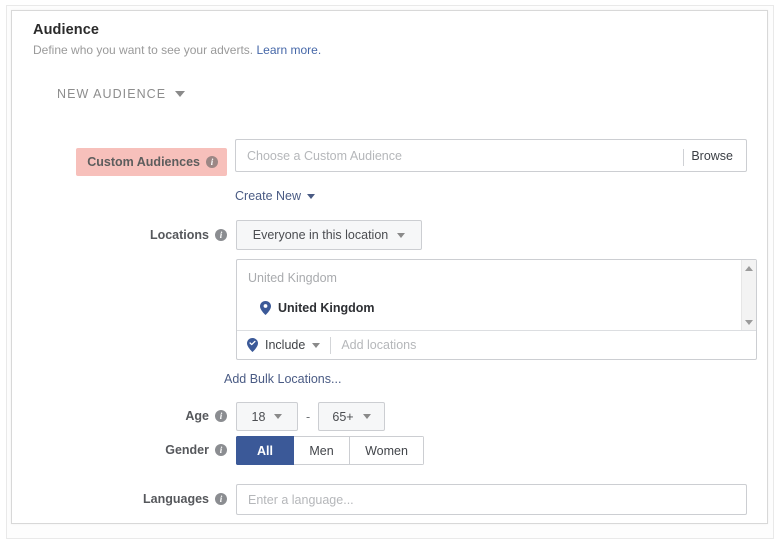 The width and height of the screenshot is (780, 544). I want to click on list-item: United Kingdom, so click(317, 308).